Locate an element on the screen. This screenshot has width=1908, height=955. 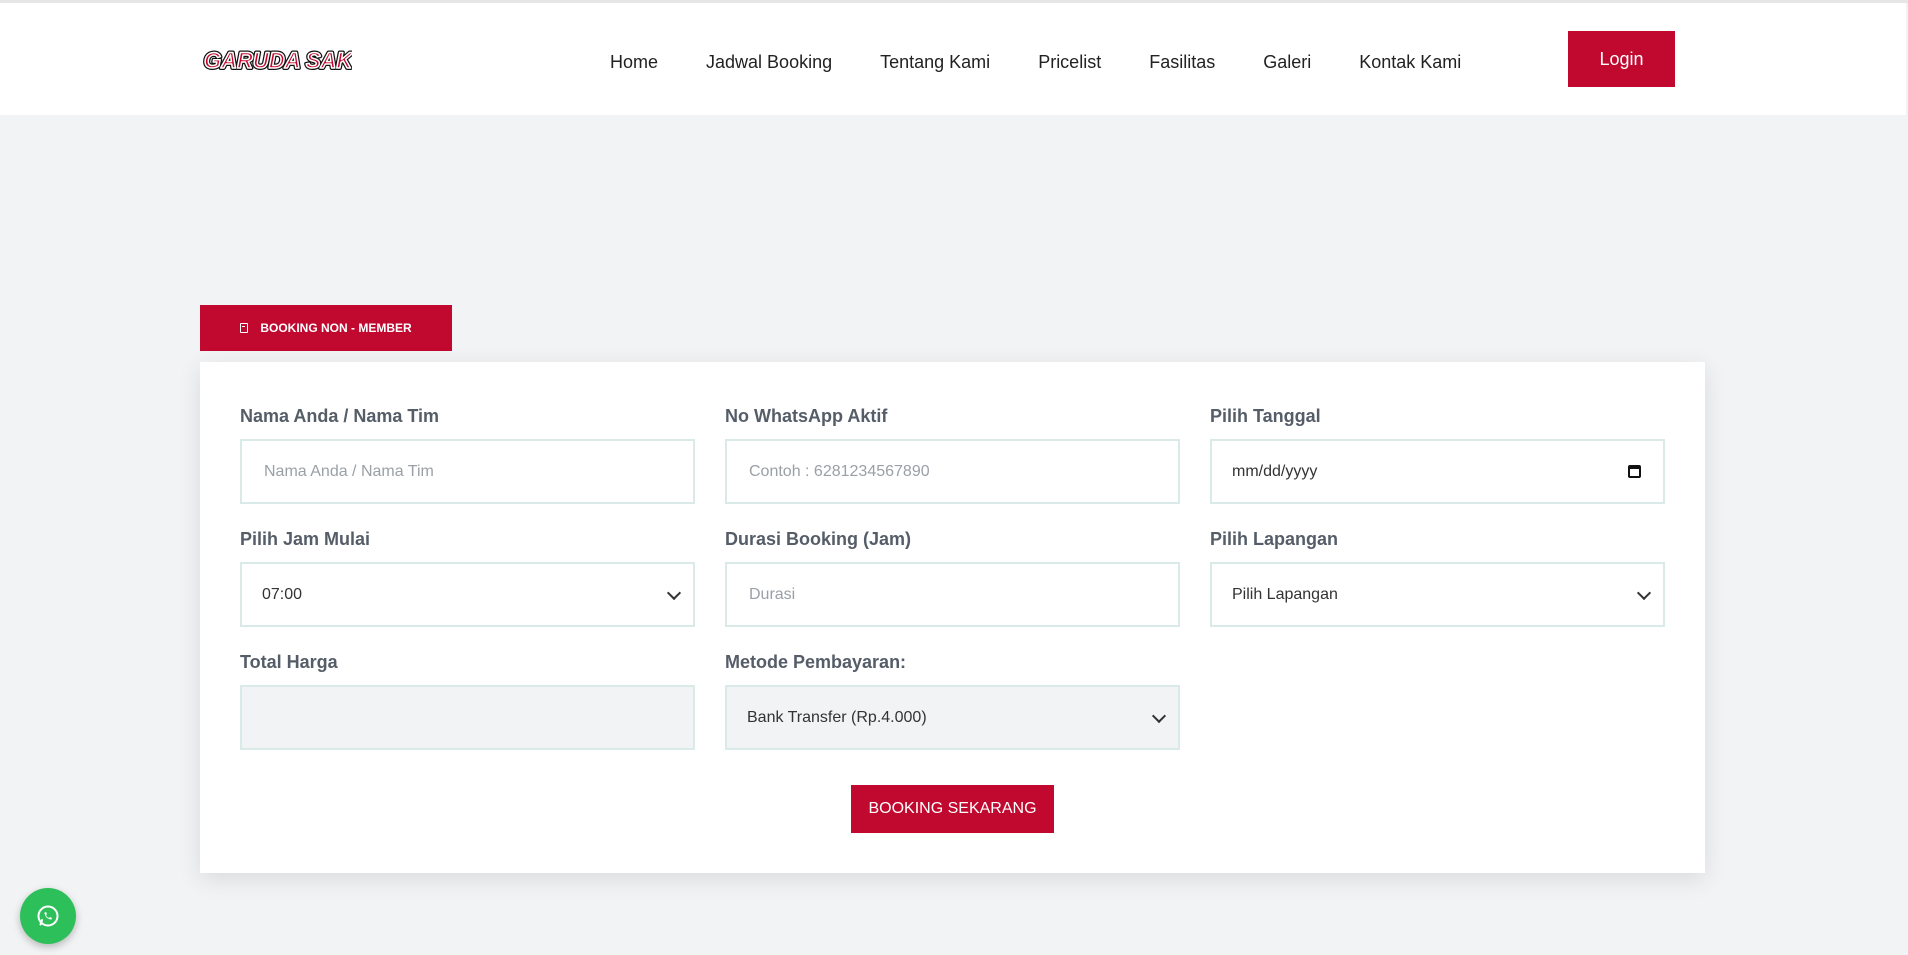
field-durasi: Durasi Booking (Jam) is located at coordinates (952, 578).